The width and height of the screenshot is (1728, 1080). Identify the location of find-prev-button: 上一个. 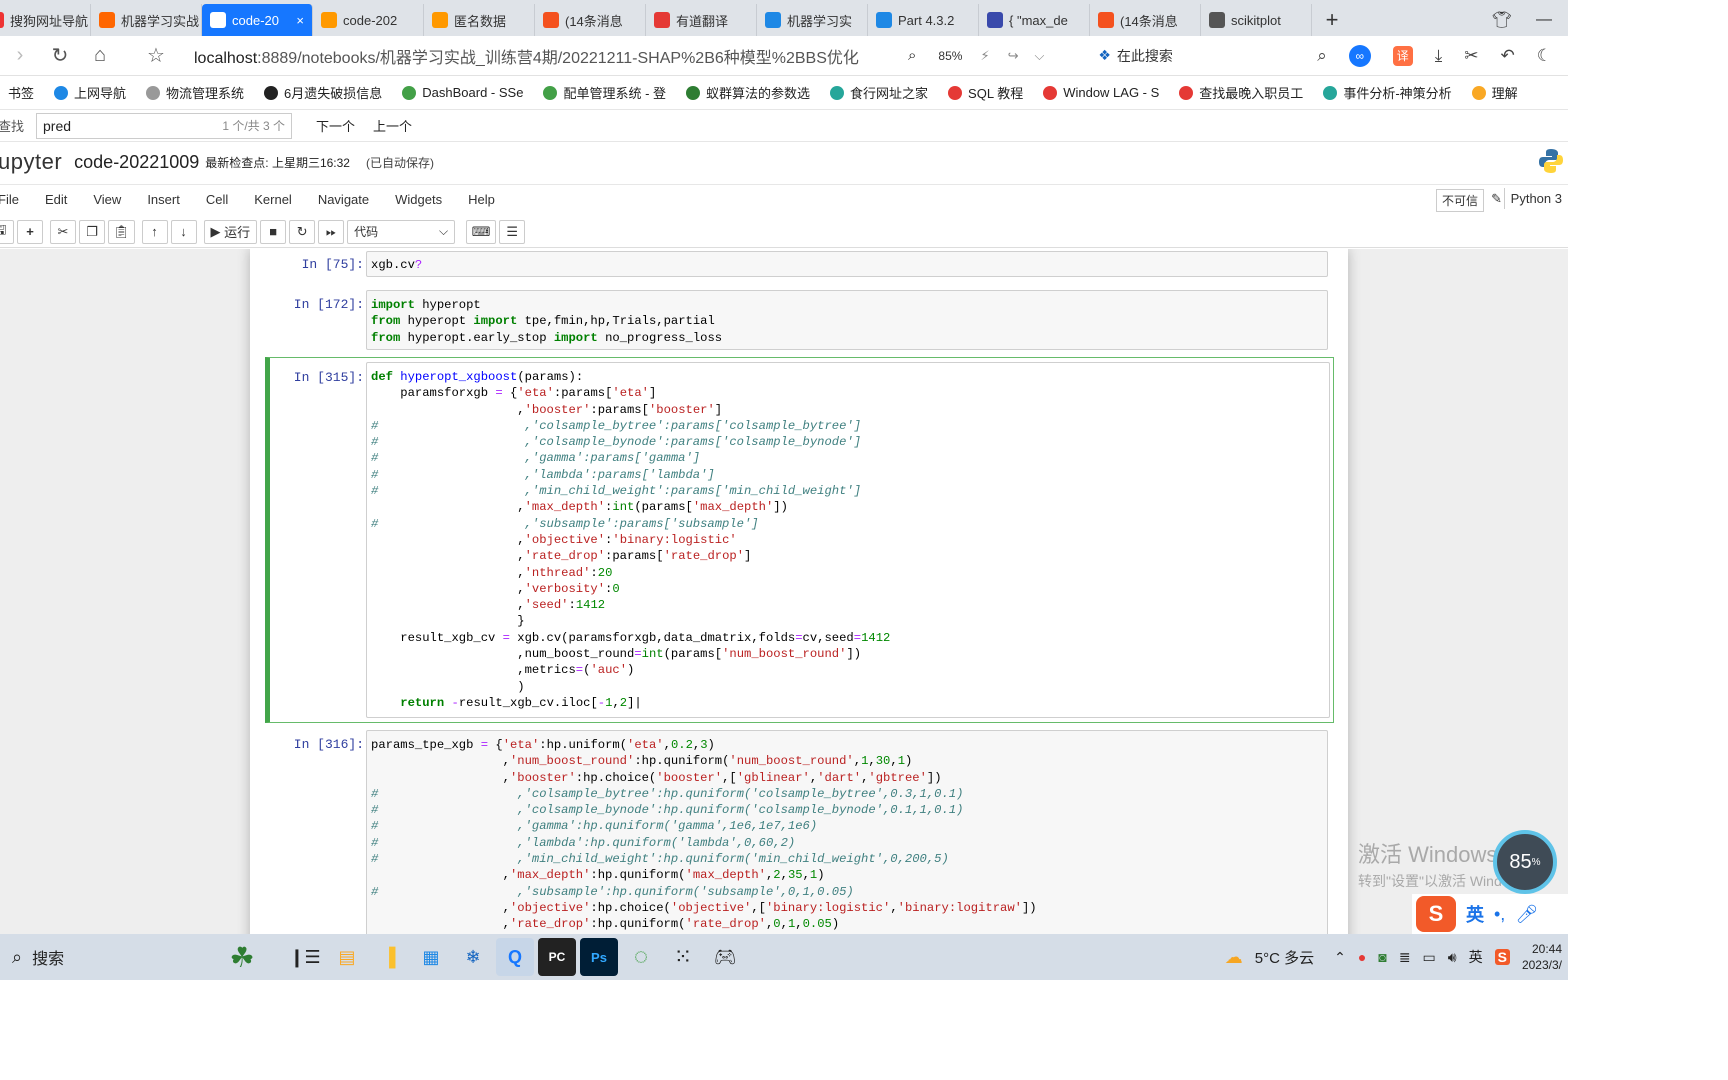
(392, 125).